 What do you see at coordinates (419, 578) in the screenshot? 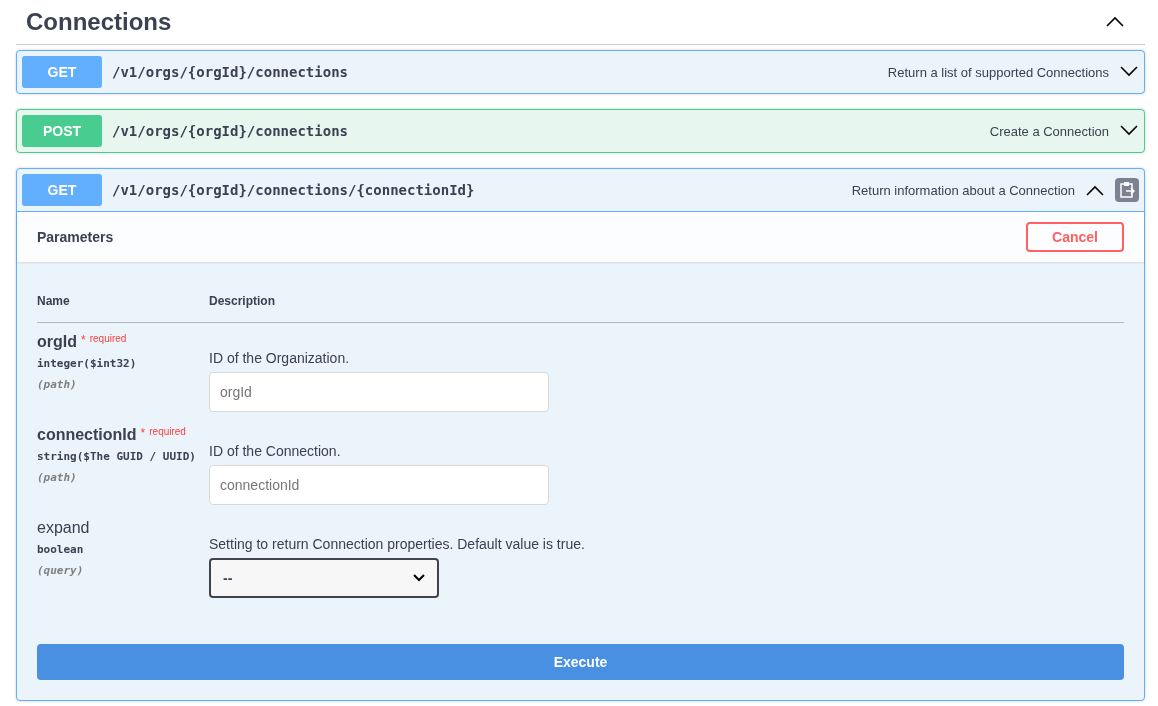
I see `caret-icon` at bounding box center [419, 578].